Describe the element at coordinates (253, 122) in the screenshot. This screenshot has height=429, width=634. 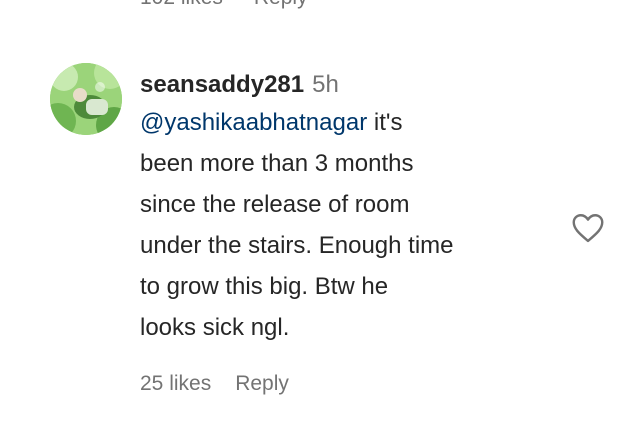
I see `mention-link: @yashikaabhatnagar` at that location.